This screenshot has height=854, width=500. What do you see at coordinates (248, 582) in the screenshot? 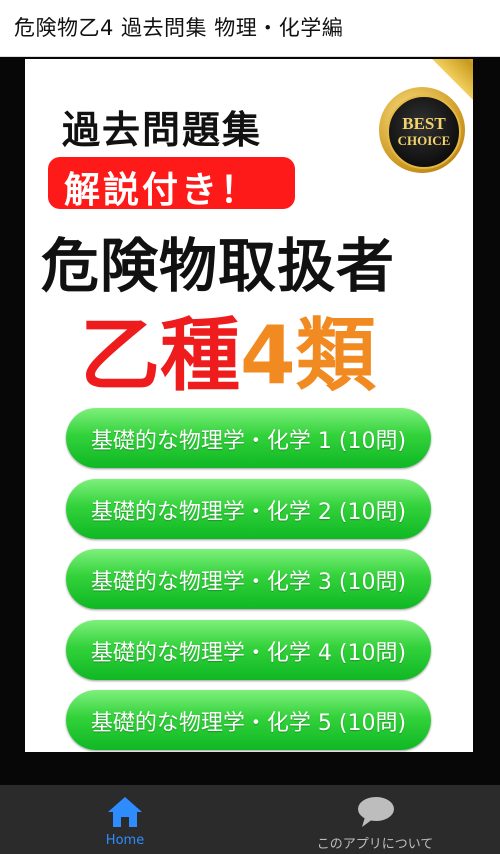
I see `quiz-button-label: 基礎的な物理学・化学 3 (10問)` at bounding box center [248, 582].